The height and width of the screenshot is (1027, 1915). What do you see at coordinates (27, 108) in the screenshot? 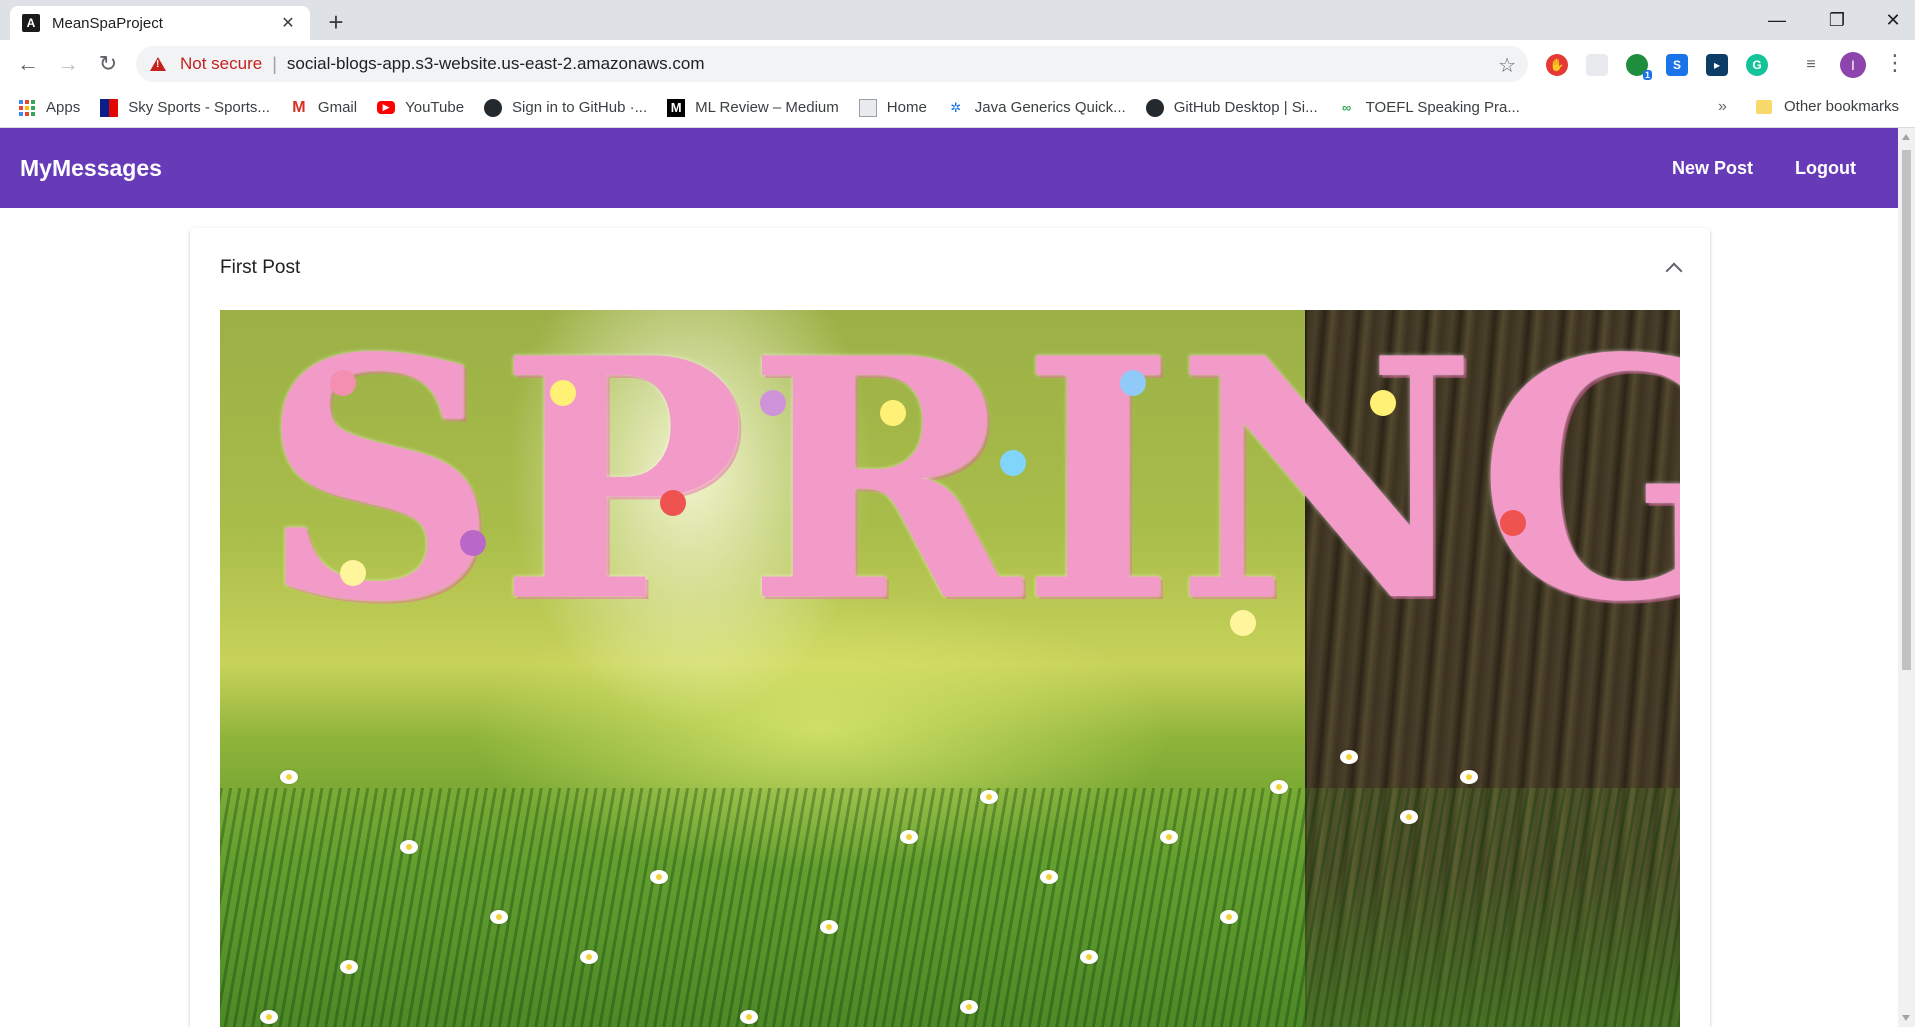
I see `apps-grid-icon` at bounding box center [27, 108].